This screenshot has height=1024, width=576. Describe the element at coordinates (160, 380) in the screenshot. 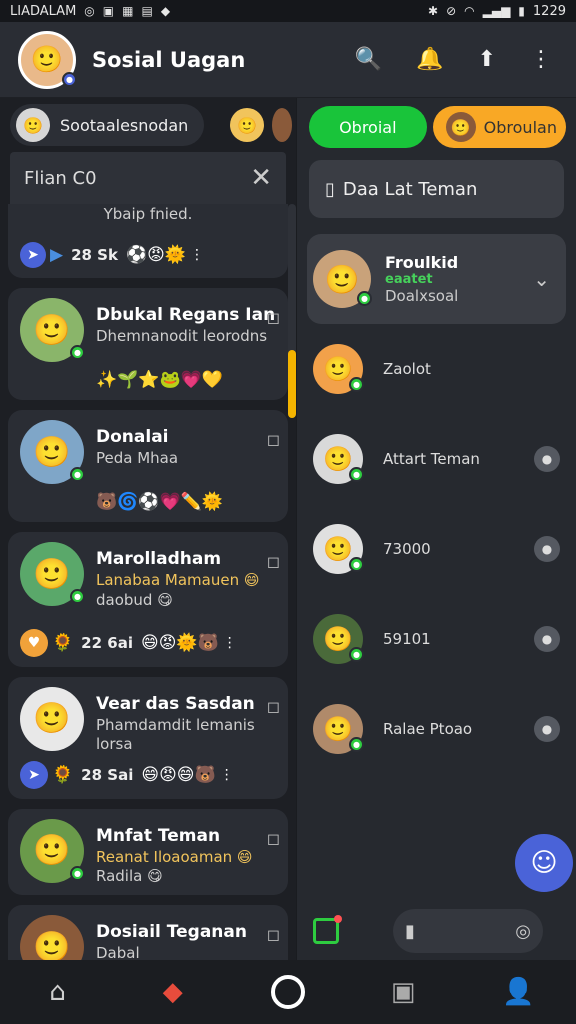

I see `reaction-row: ✨🌱⭐🐸💗💛` at that location.